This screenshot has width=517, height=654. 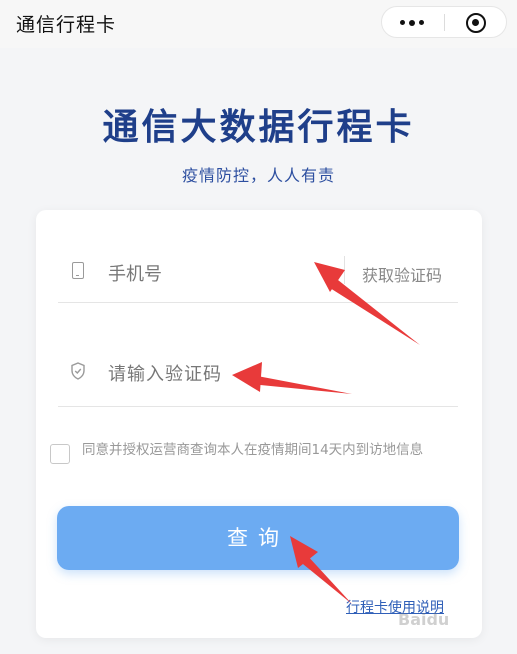 What do you see at coordinates (344, 270) in the screenshot?
I see `field-divider` at bounding box center [344, 270].